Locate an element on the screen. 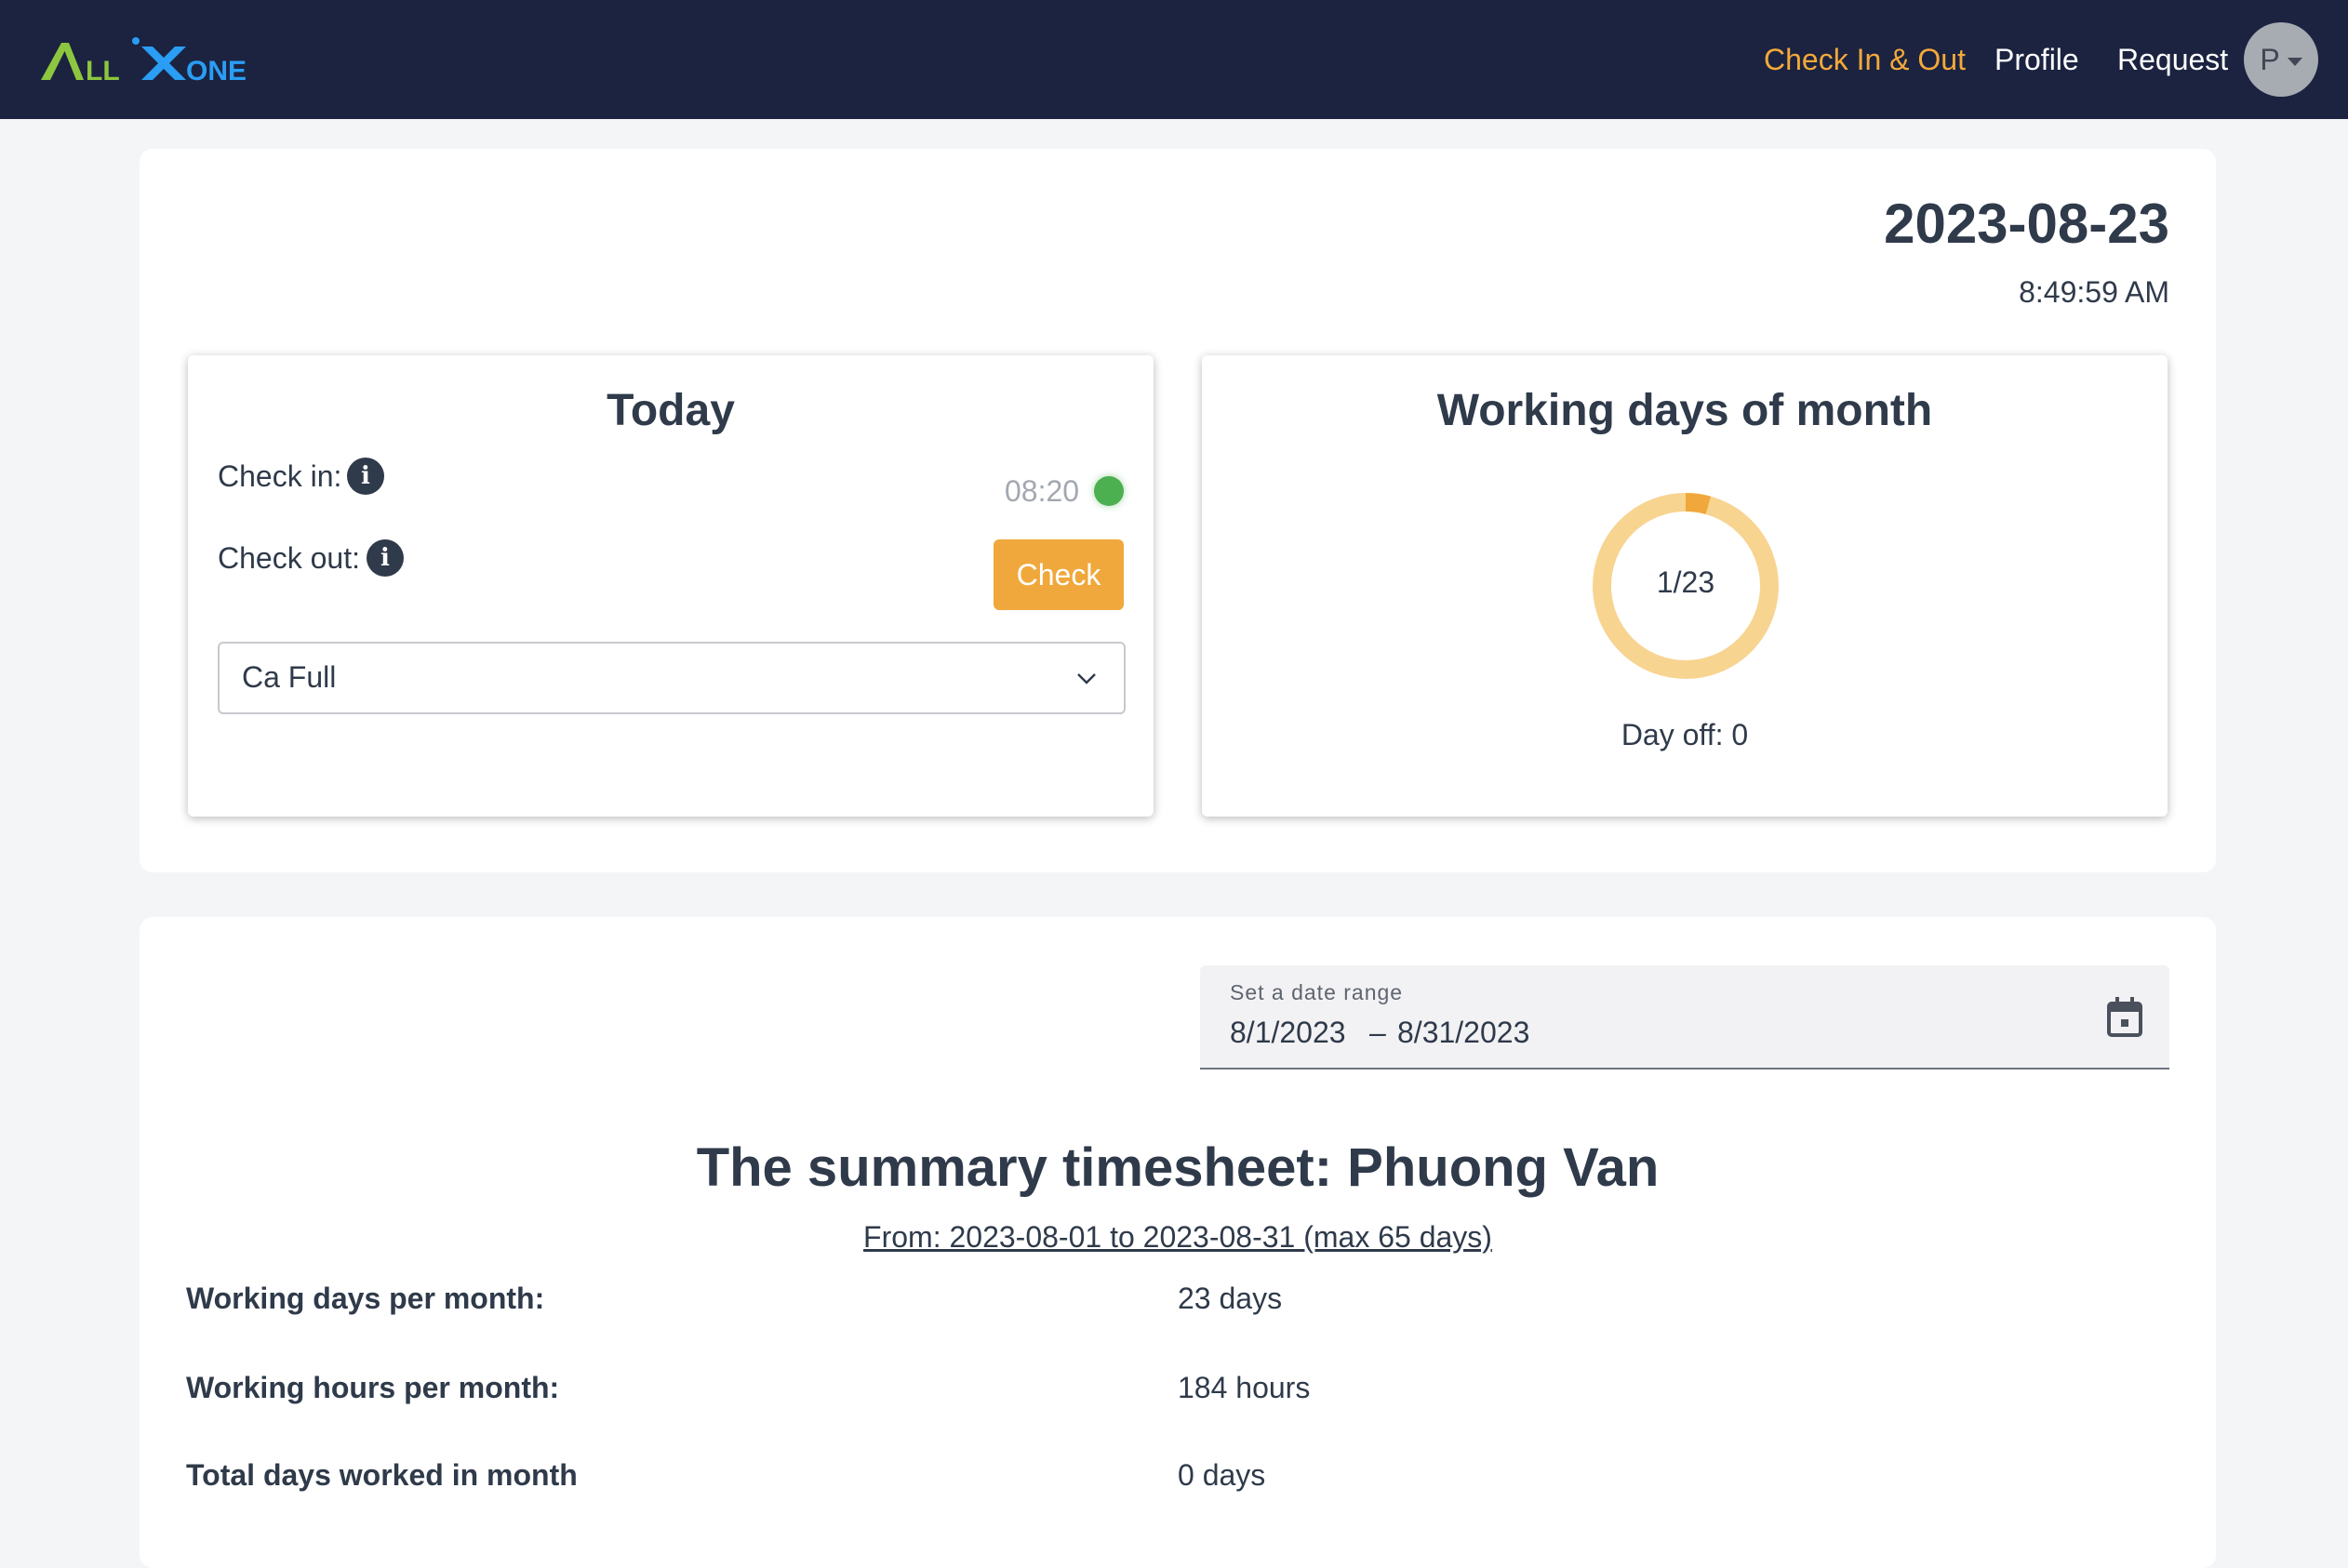  summary-row-label: Total days worked in month is located at coordinates (382, 1475).